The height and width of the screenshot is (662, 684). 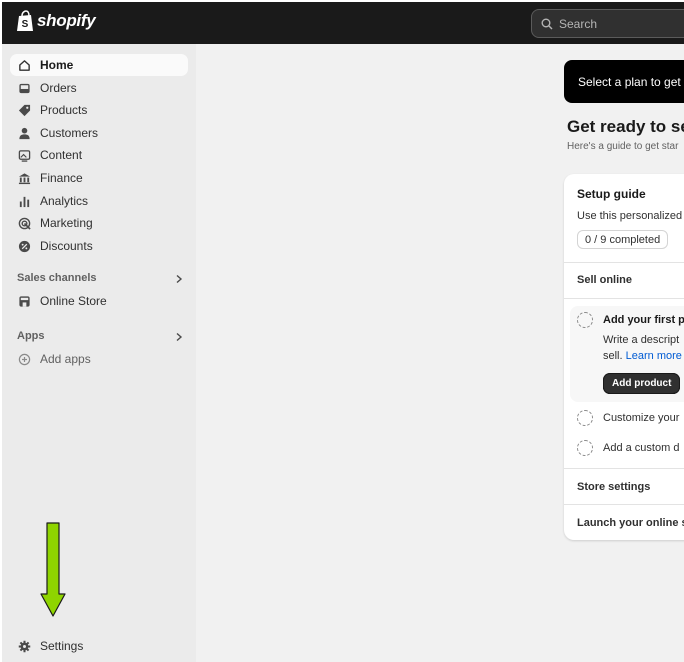 I want to click on sidebar-item-finance: Finance, so click(x=99, y=178).